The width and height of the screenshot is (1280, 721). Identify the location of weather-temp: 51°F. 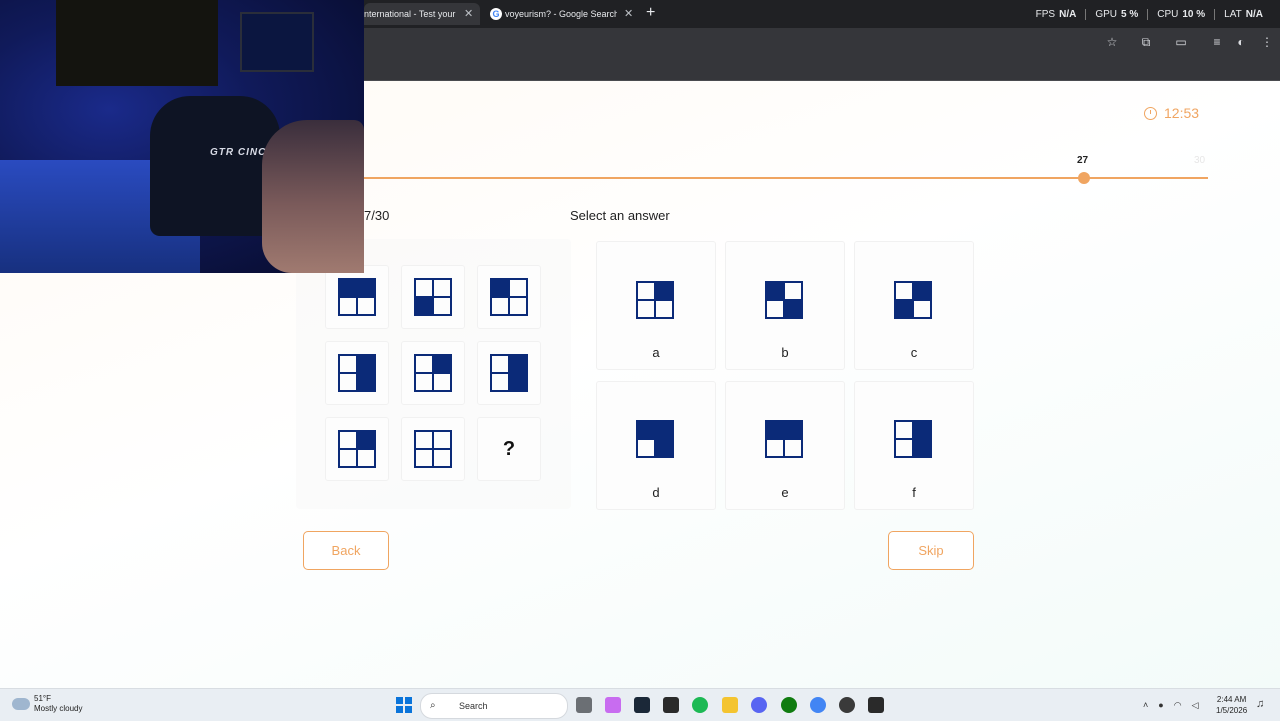
(42, 698).